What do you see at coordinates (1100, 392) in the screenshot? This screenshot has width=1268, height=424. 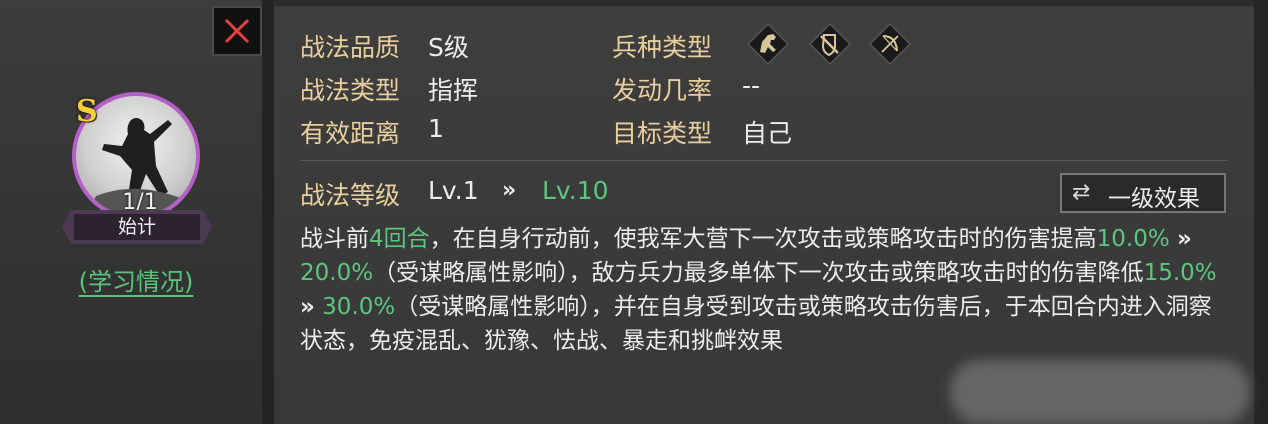 I see `background-smudge` at bounding box center [1100, 392].